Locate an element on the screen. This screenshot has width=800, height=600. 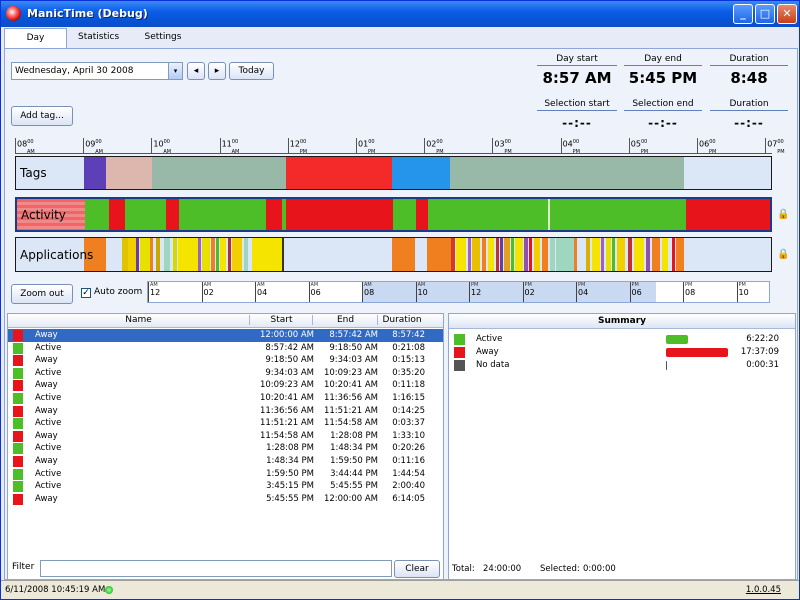
zoom-selection is located at coordinates (509, 292).